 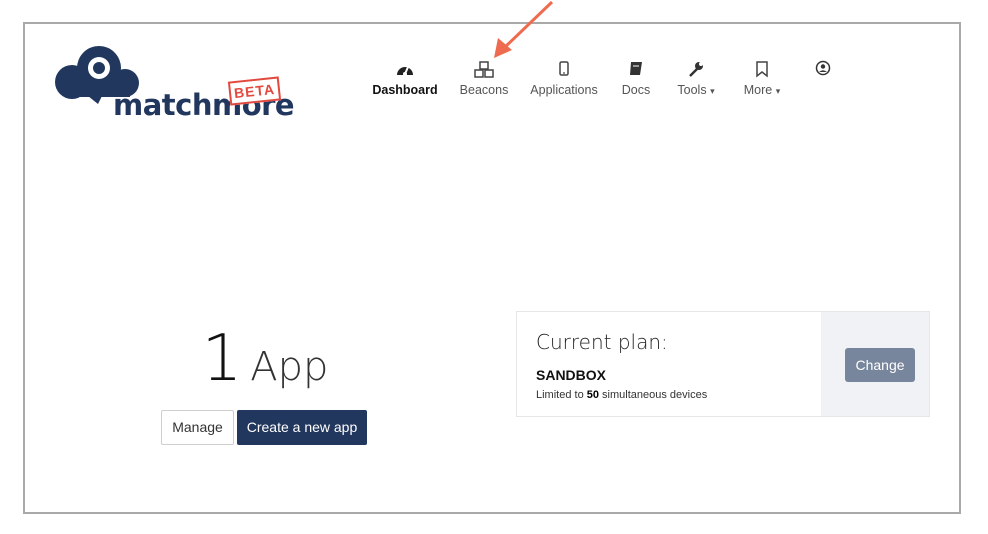 I want to click on plan-limit: Limited to 50 simultaneous devices, so click(x=621, y=395).